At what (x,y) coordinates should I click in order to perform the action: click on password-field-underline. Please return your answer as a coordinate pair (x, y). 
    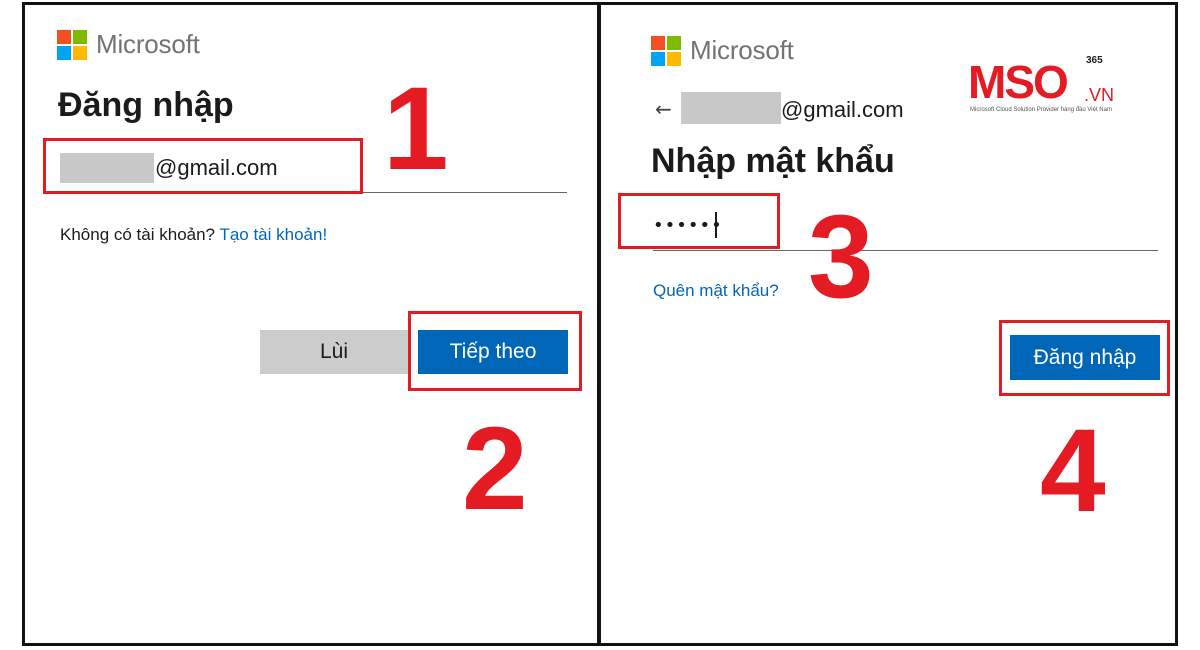
    Looking at the image, I should click on (905, 250).